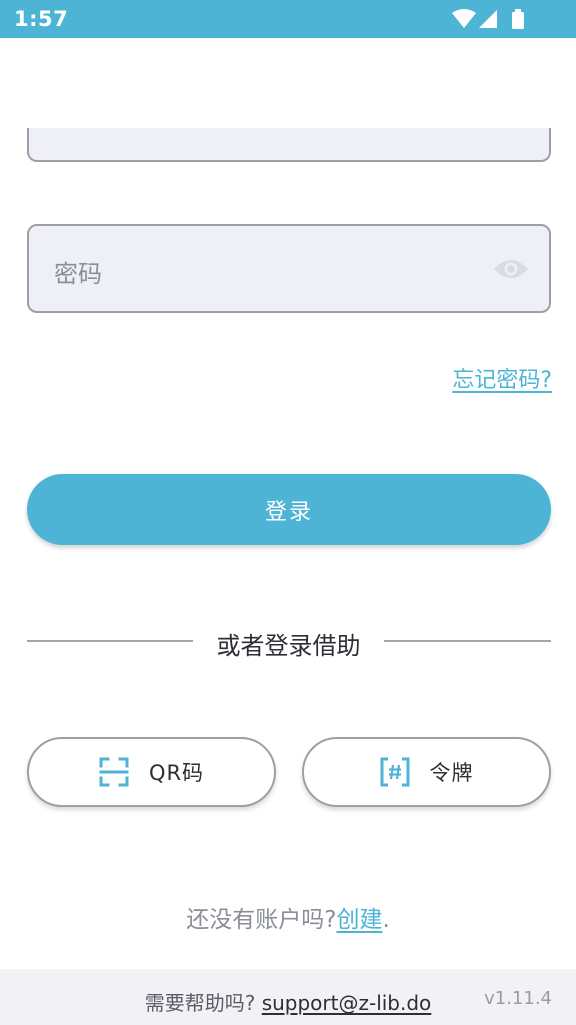 Image resolution: width=576 pixels, height=1025 pixels. Describe the element at coordinates (394, 772) in the screenshot. I see `token-hash-icon` at that location.